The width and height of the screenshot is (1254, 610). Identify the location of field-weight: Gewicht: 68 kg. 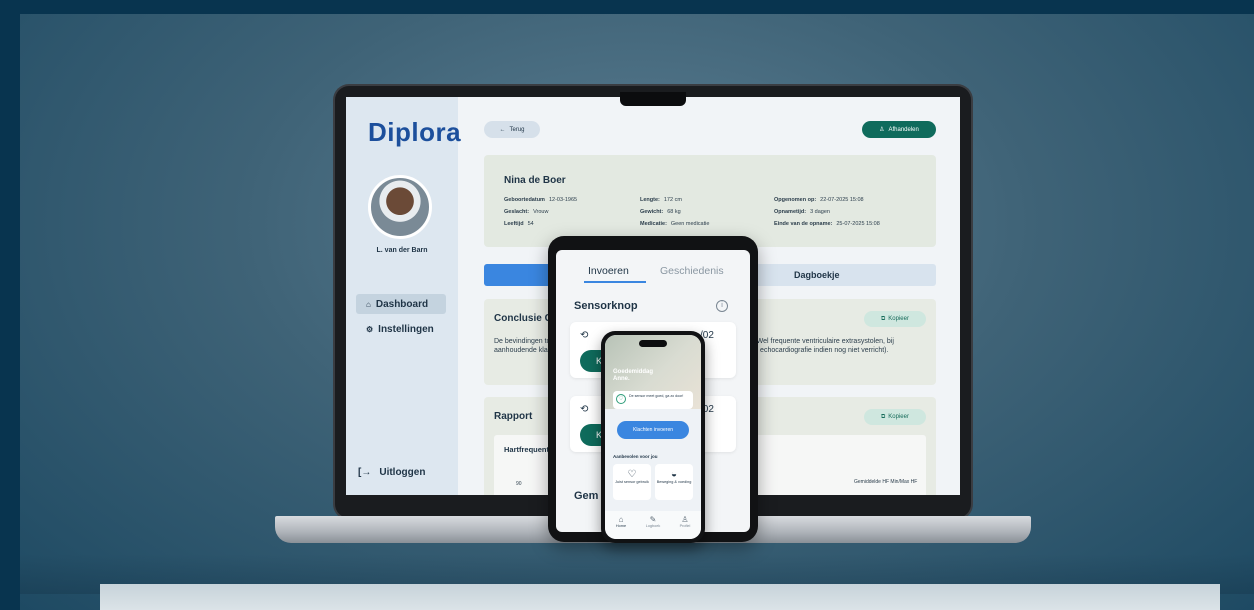
(660, 212).